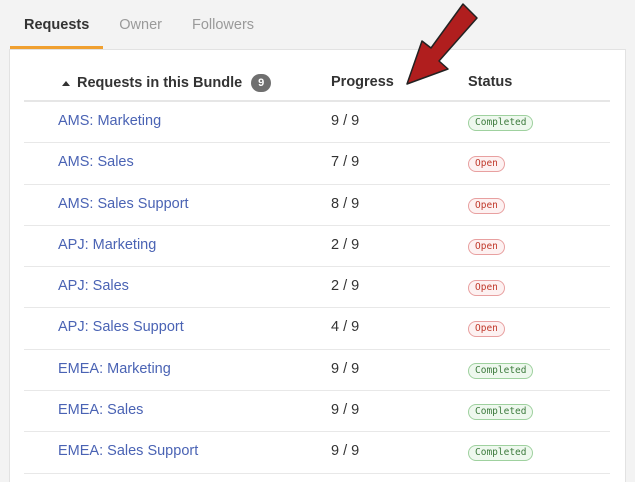 This screenshot has height=482, width=635. I want to click on table-row: APJ: Sales Support 4 / 9 Open, so click(317, 329).